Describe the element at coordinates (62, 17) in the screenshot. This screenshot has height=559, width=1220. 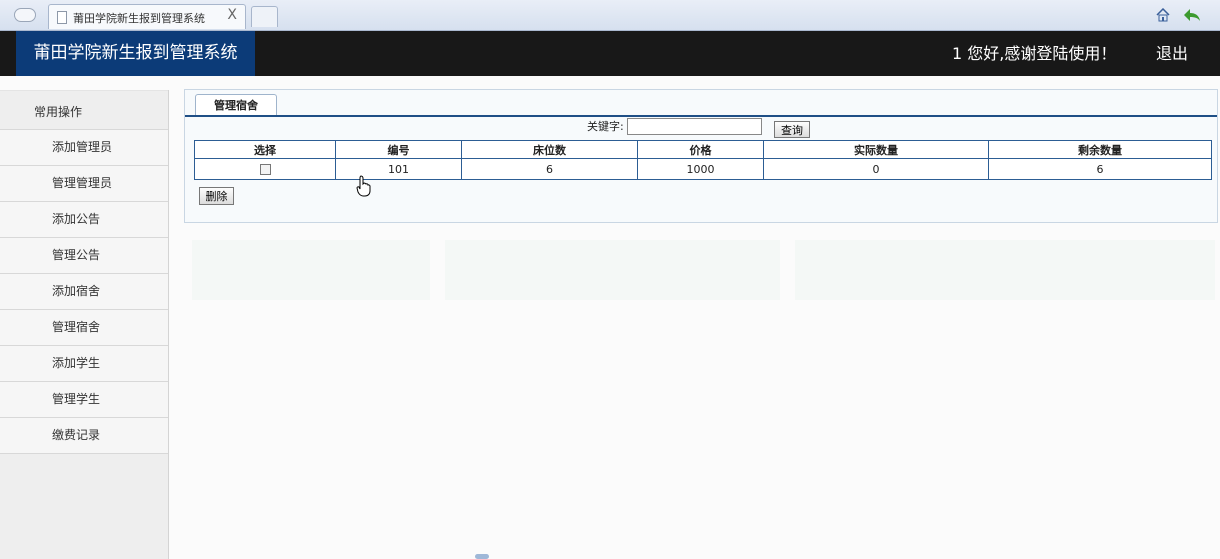
I see `page-icon` at that location.